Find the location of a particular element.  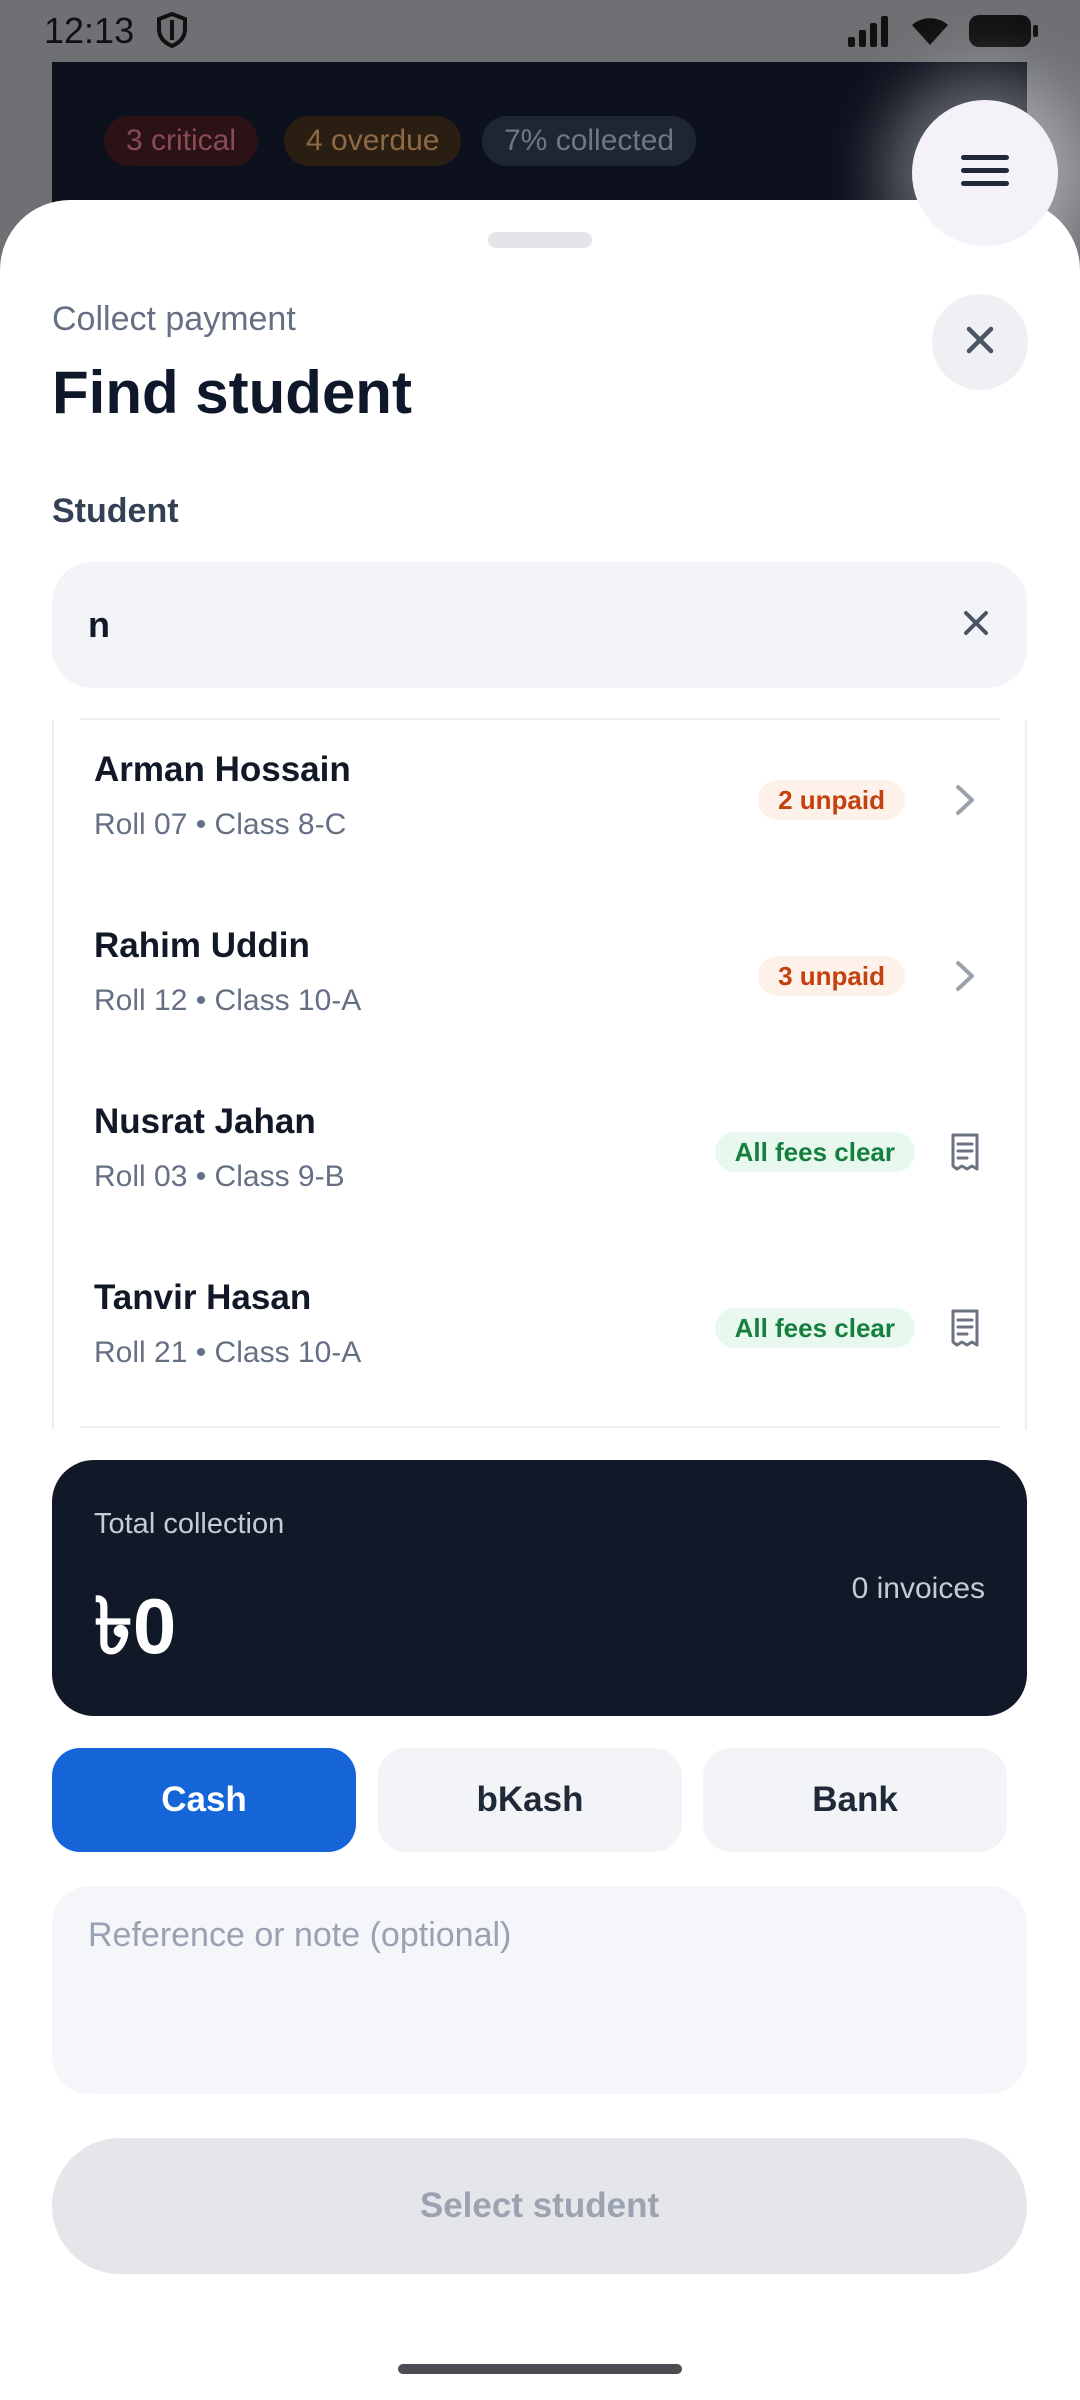

clear-icon is located at coordinates (976, 625).